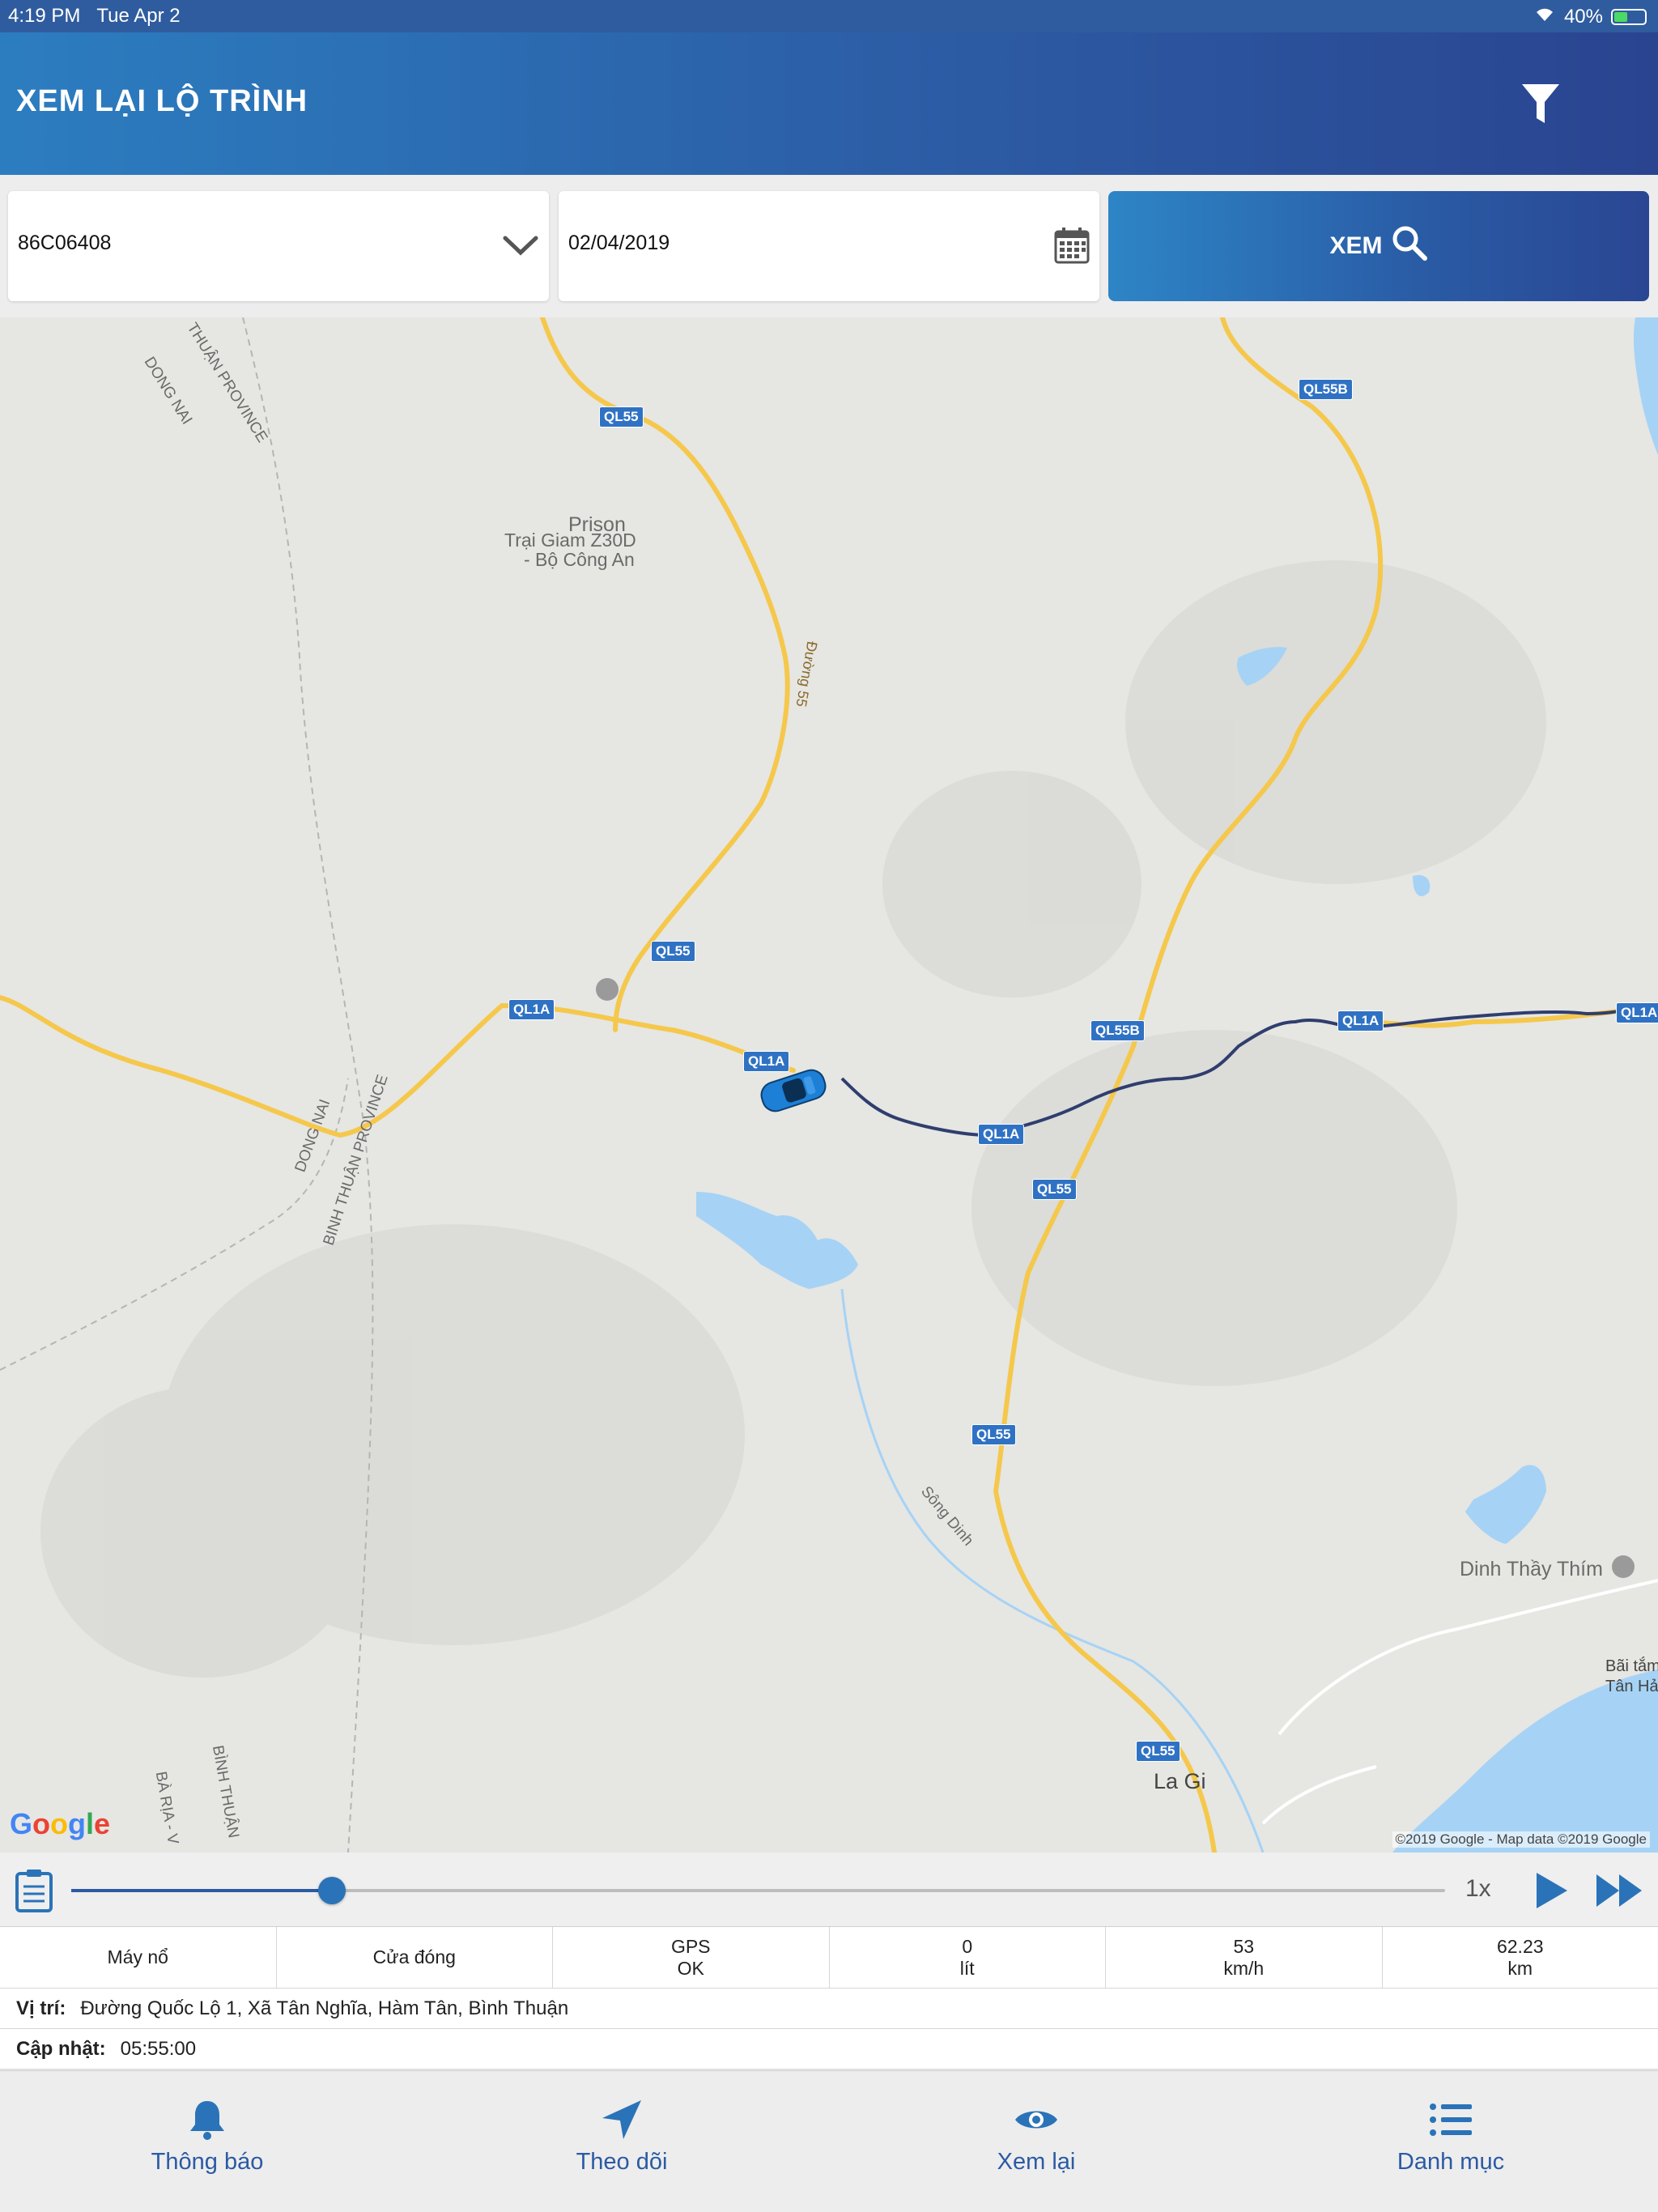 Image resolution: width=1658 pixels, height=2212 pixels. I want to click on fuel-status: 0 lít, so click(968, 1958).